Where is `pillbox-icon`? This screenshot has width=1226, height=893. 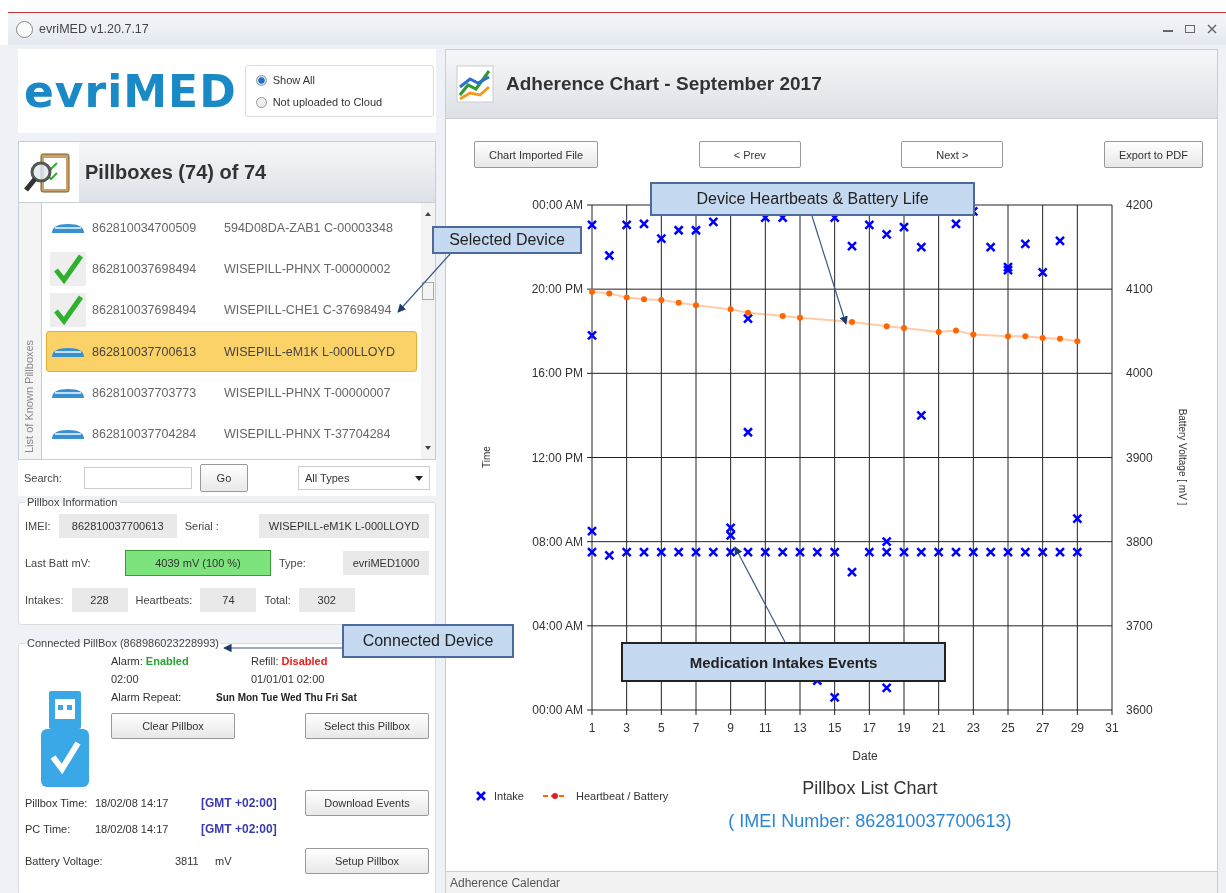
pillbox-icon is located at coordinates (68, 434).